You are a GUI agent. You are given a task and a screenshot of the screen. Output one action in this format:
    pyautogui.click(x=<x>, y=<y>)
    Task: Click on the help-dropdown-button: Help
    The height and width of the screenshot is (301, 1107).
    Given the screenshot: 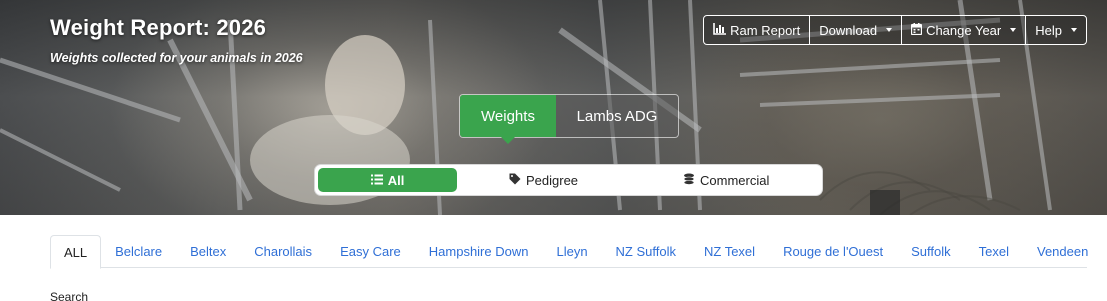 What is the action you would take?
    pyautogui.click(x=1056, y=30)
    